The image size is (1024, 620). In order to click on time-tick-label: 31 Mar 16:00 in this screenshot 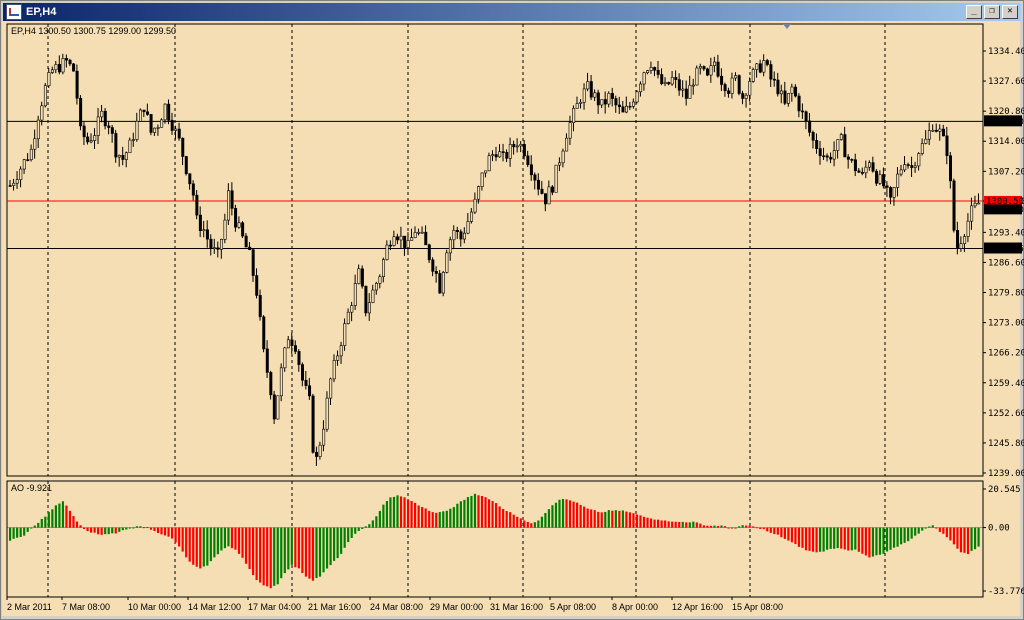, I will do `click(516, 607)`.